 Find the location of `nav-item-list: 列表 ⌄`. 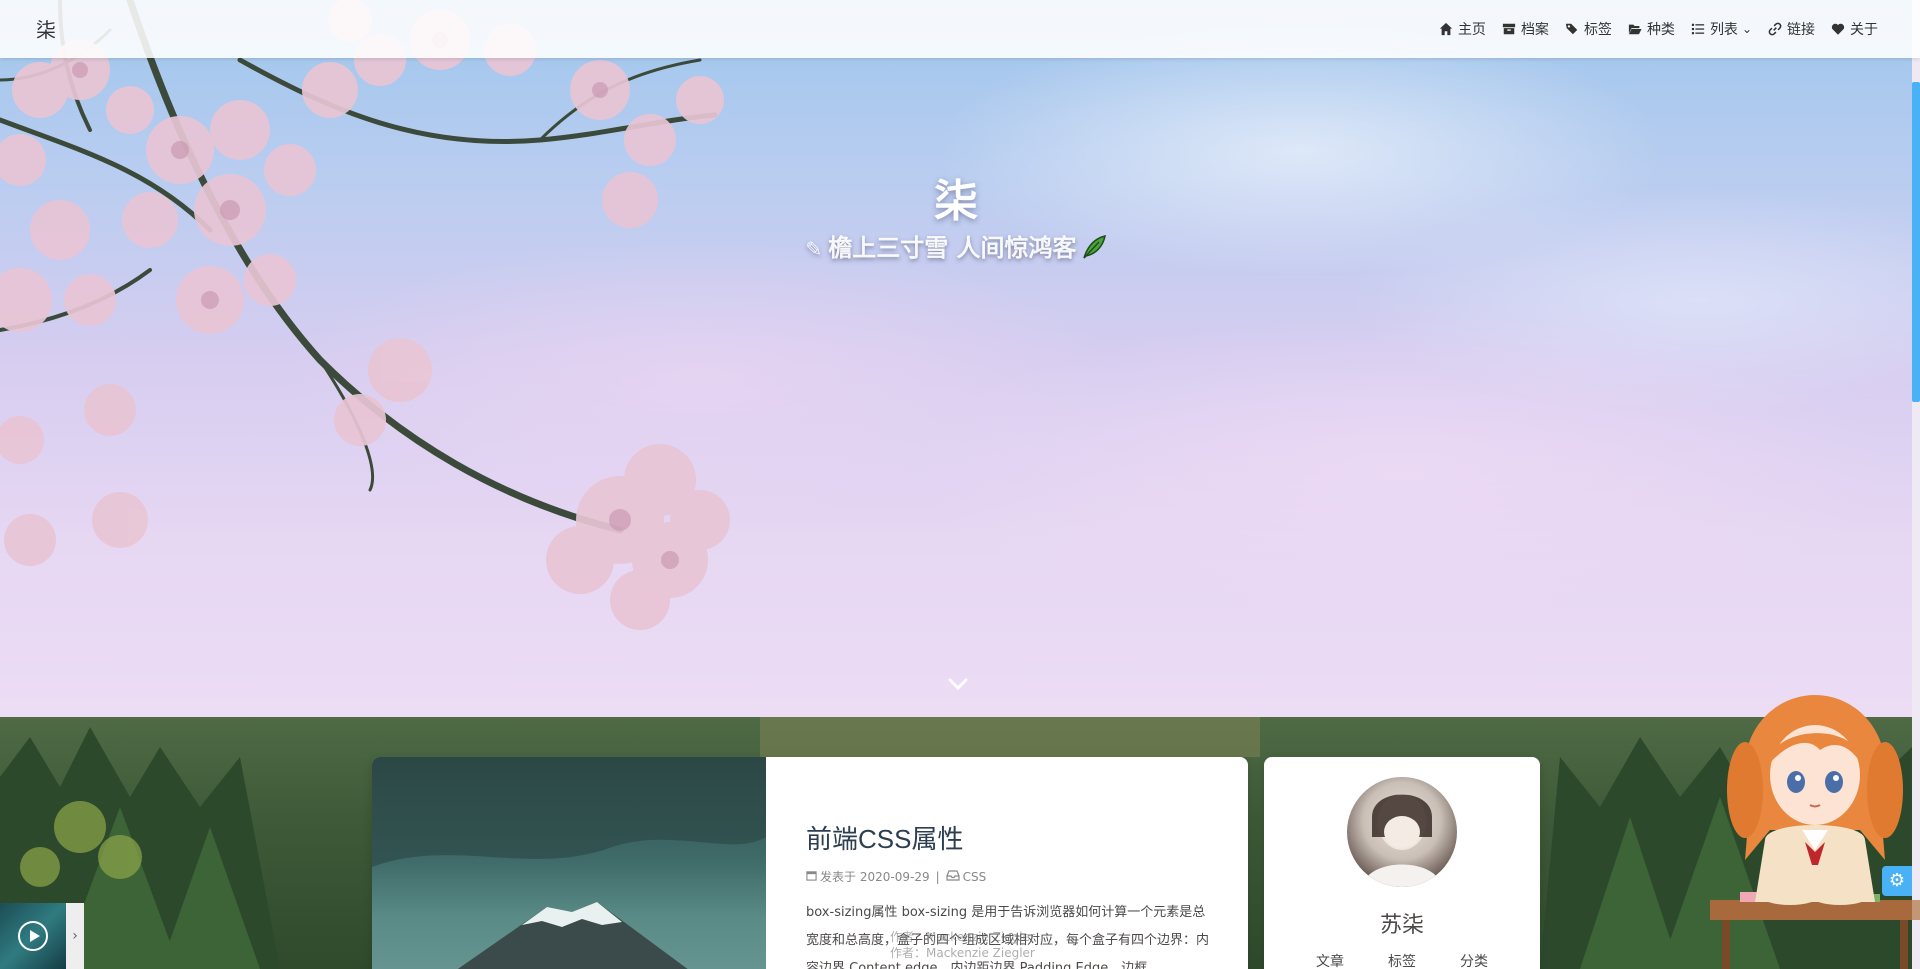

nav-item-list: 列表 ⌄ is located at coordinates (1721, 29).